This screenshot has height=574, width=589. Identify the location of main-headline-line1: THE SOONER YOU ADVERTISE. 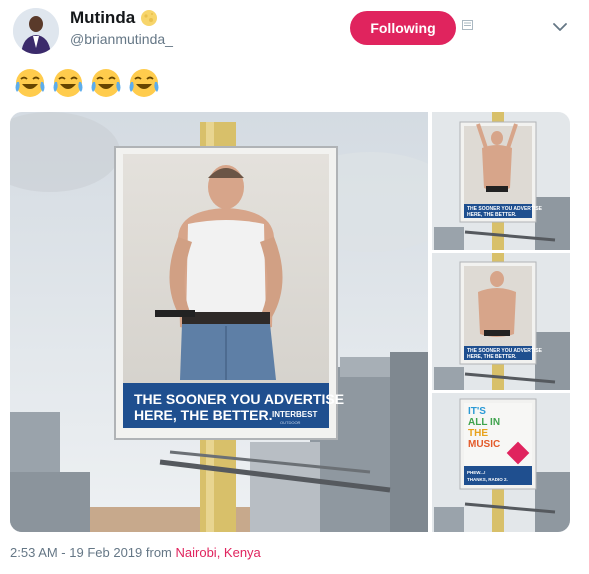
(239, 399).